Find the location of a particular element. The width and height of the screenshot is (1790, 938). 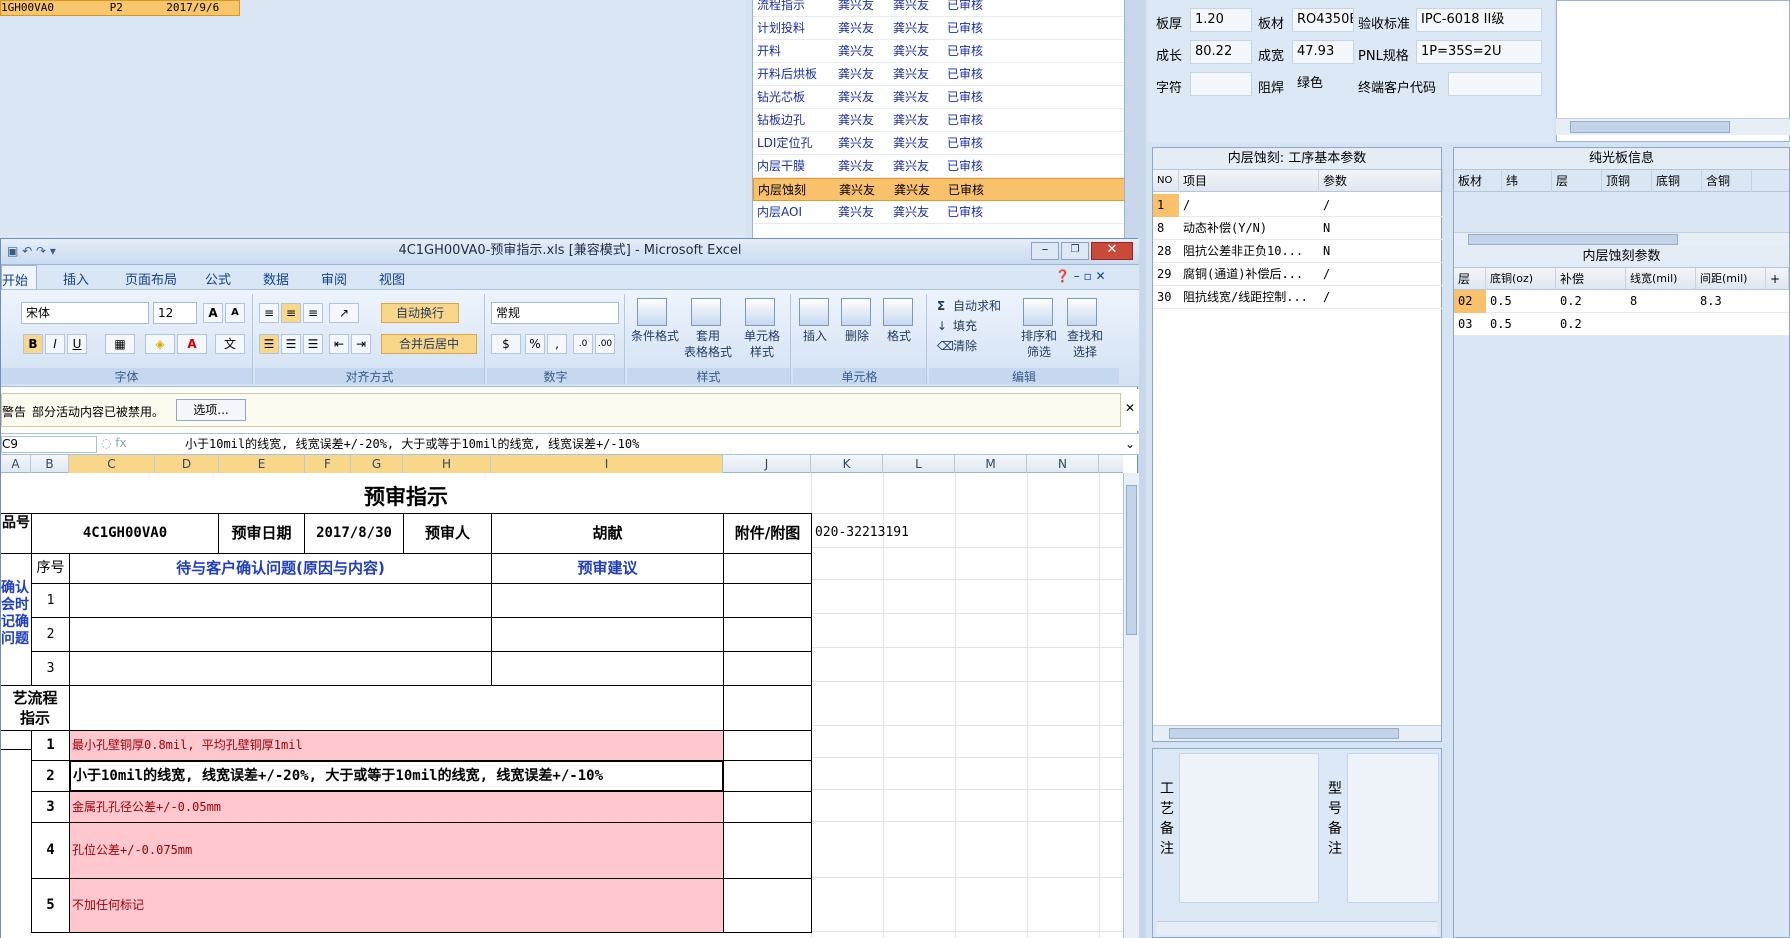

function-icon: ◌ fx is located at coordinates (114, 443).